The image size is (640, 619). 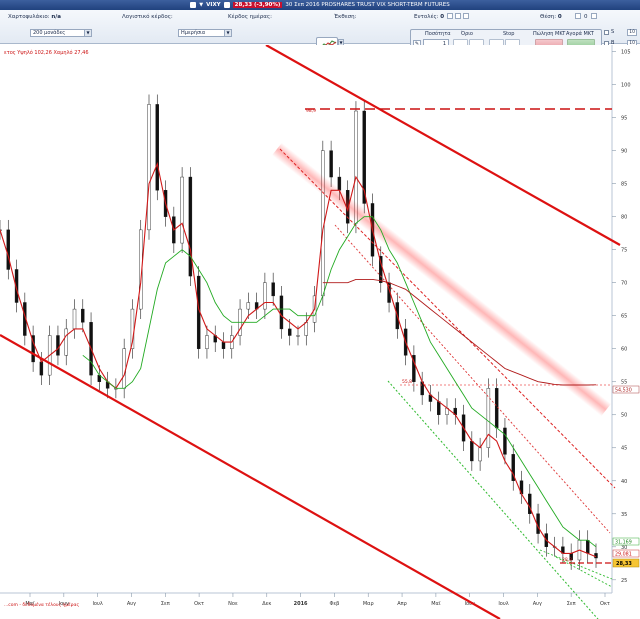 What do you see at coordinates (250, 17) in the screenshot?
I see `daily-profit-label: Κέρδος ημέρας:` at bounding box center [250, 17].